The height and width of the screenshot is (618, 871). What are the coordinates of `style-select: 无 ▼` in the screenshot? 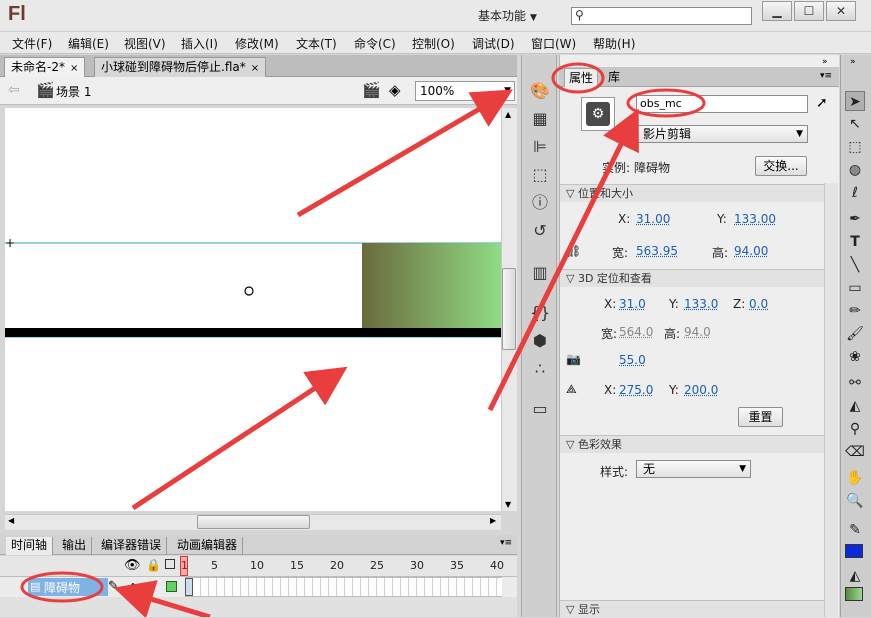 It's located at (693, 469).